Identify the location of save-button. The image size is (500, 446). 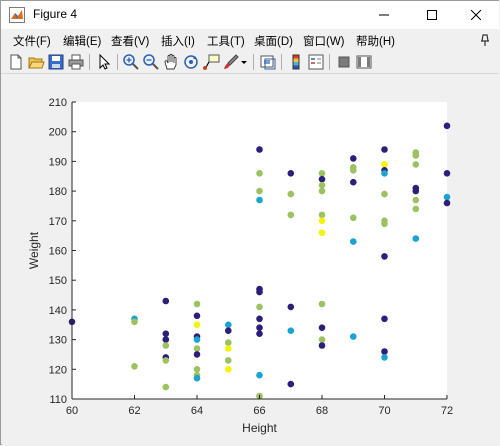
(56, 62).